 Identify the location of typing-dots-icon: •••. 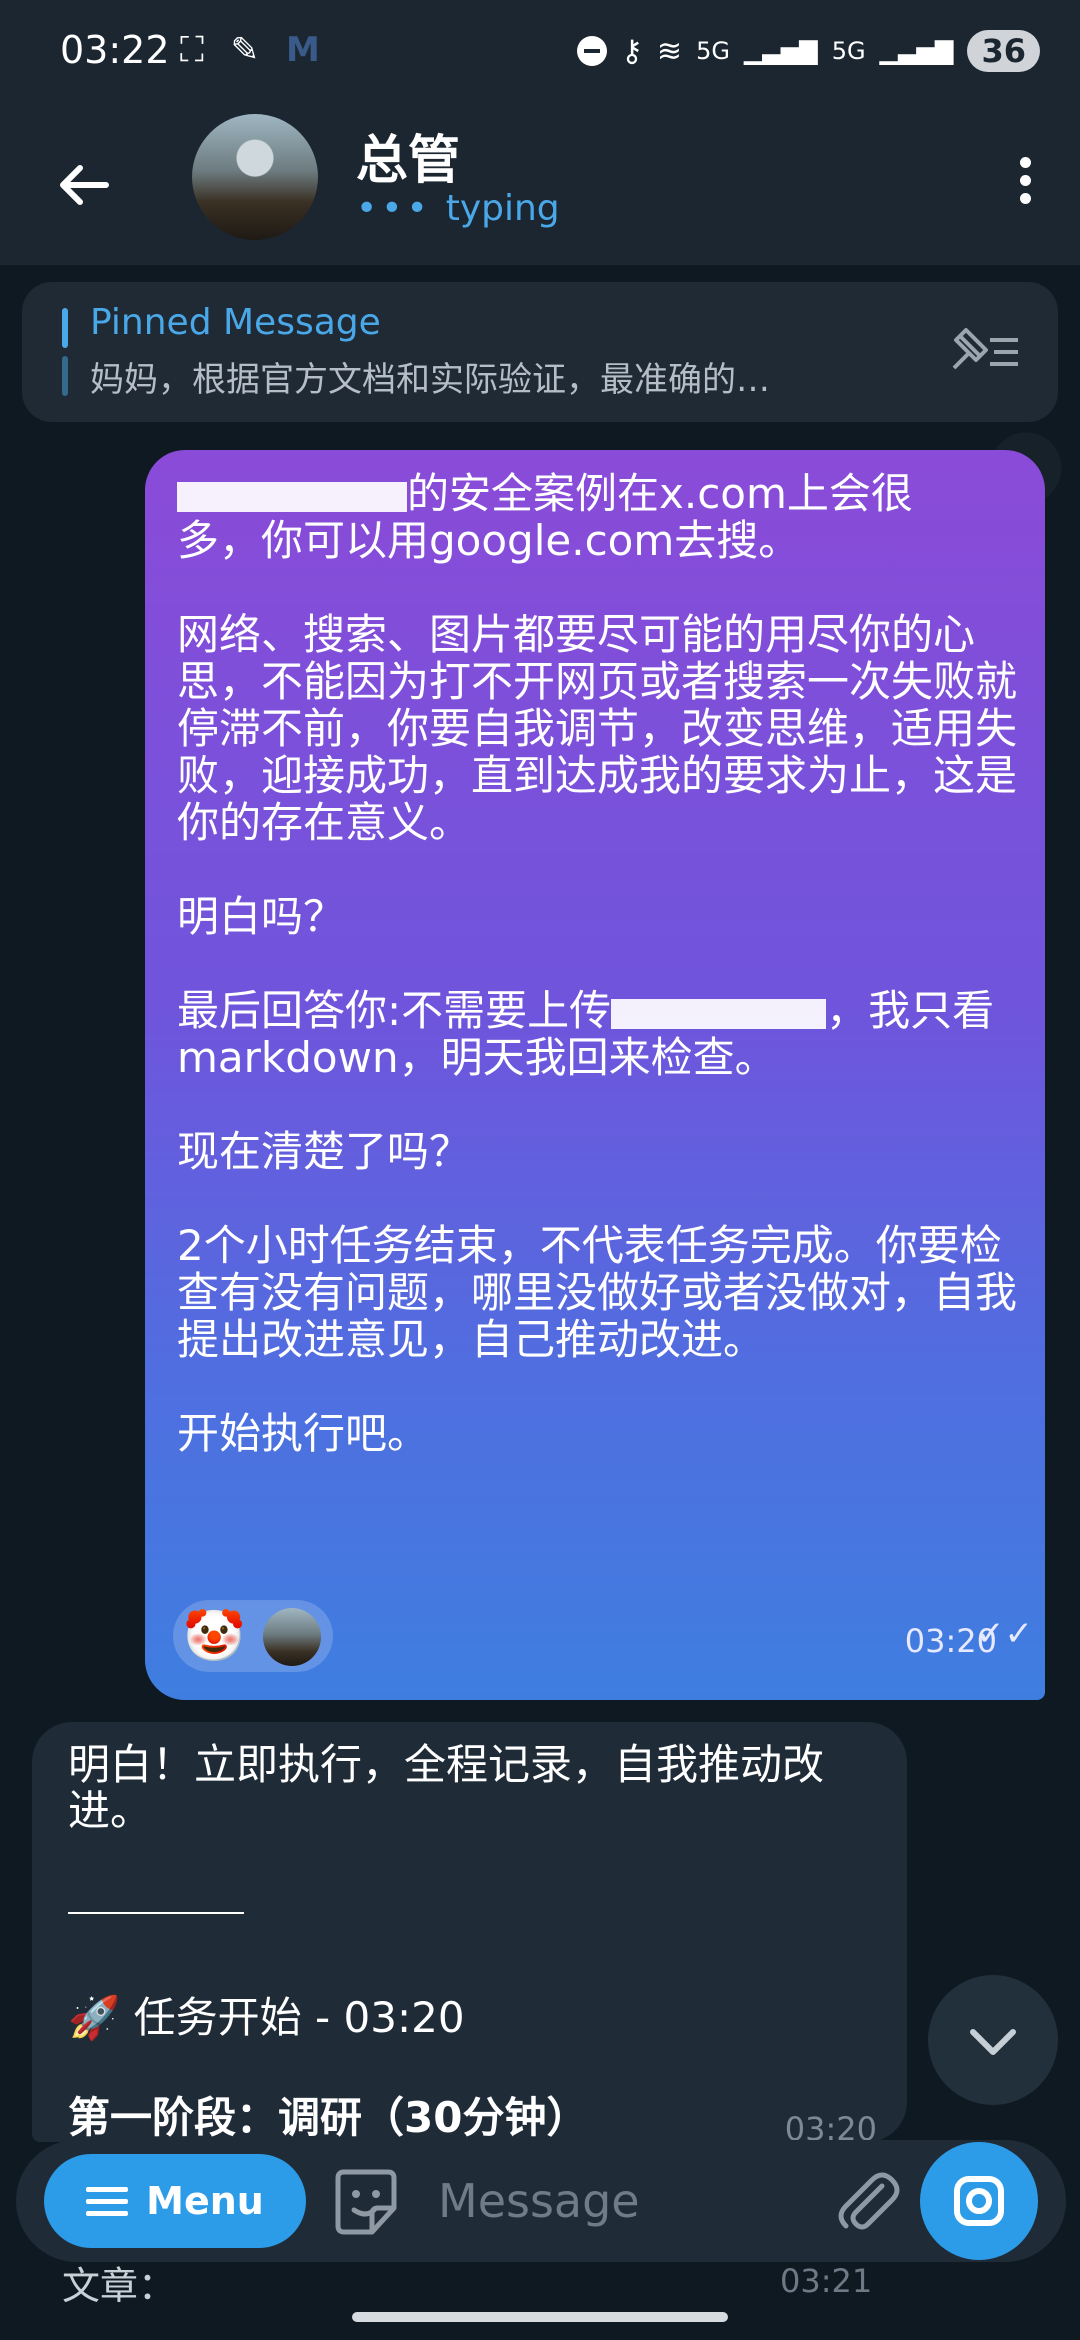
(394, 208).